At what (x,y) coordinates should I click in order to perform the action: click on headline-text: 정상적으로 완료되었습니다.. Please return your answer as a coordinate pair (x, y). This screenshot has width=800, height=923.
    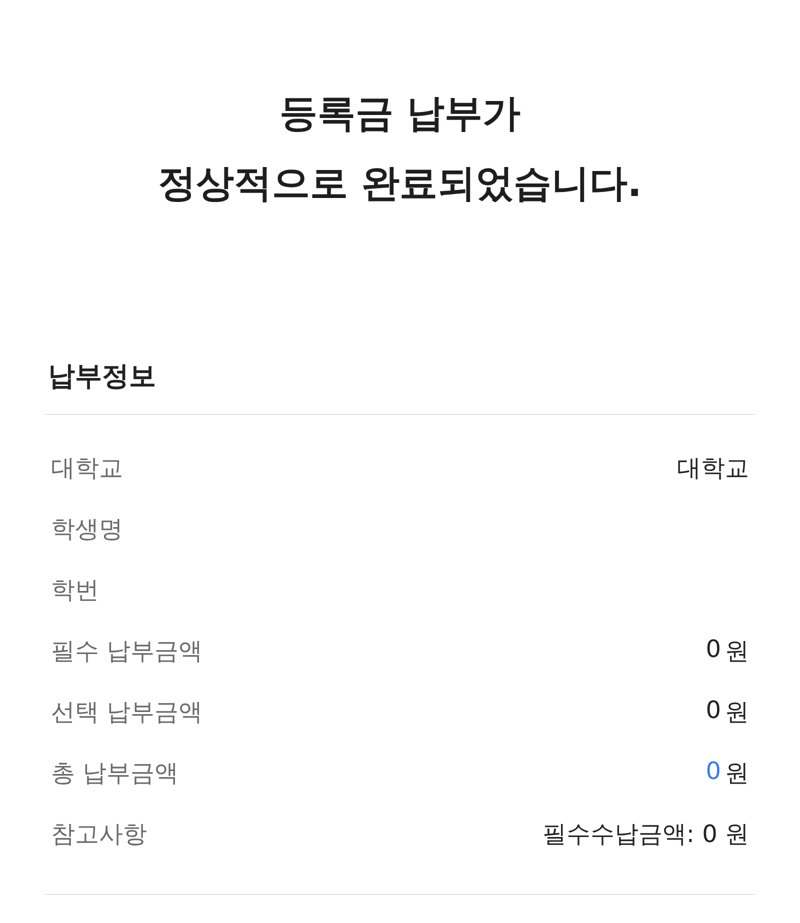
    Looking at the image, I should click on (400, 183).